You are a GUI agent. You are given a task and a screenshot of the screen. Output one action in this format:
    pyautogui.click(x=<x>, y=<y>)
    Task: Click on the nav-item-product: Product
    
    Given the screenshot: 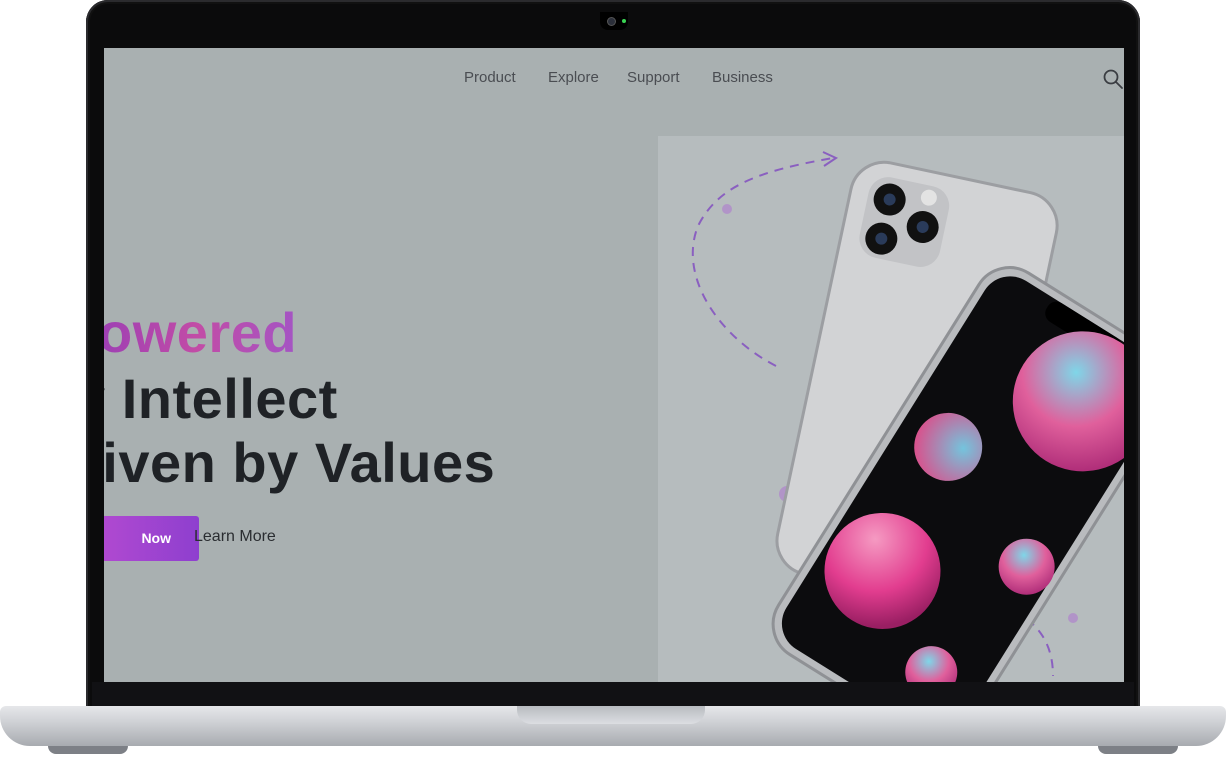 What is the action you would take?
    pyautogui.click(x=490, y=77)
    